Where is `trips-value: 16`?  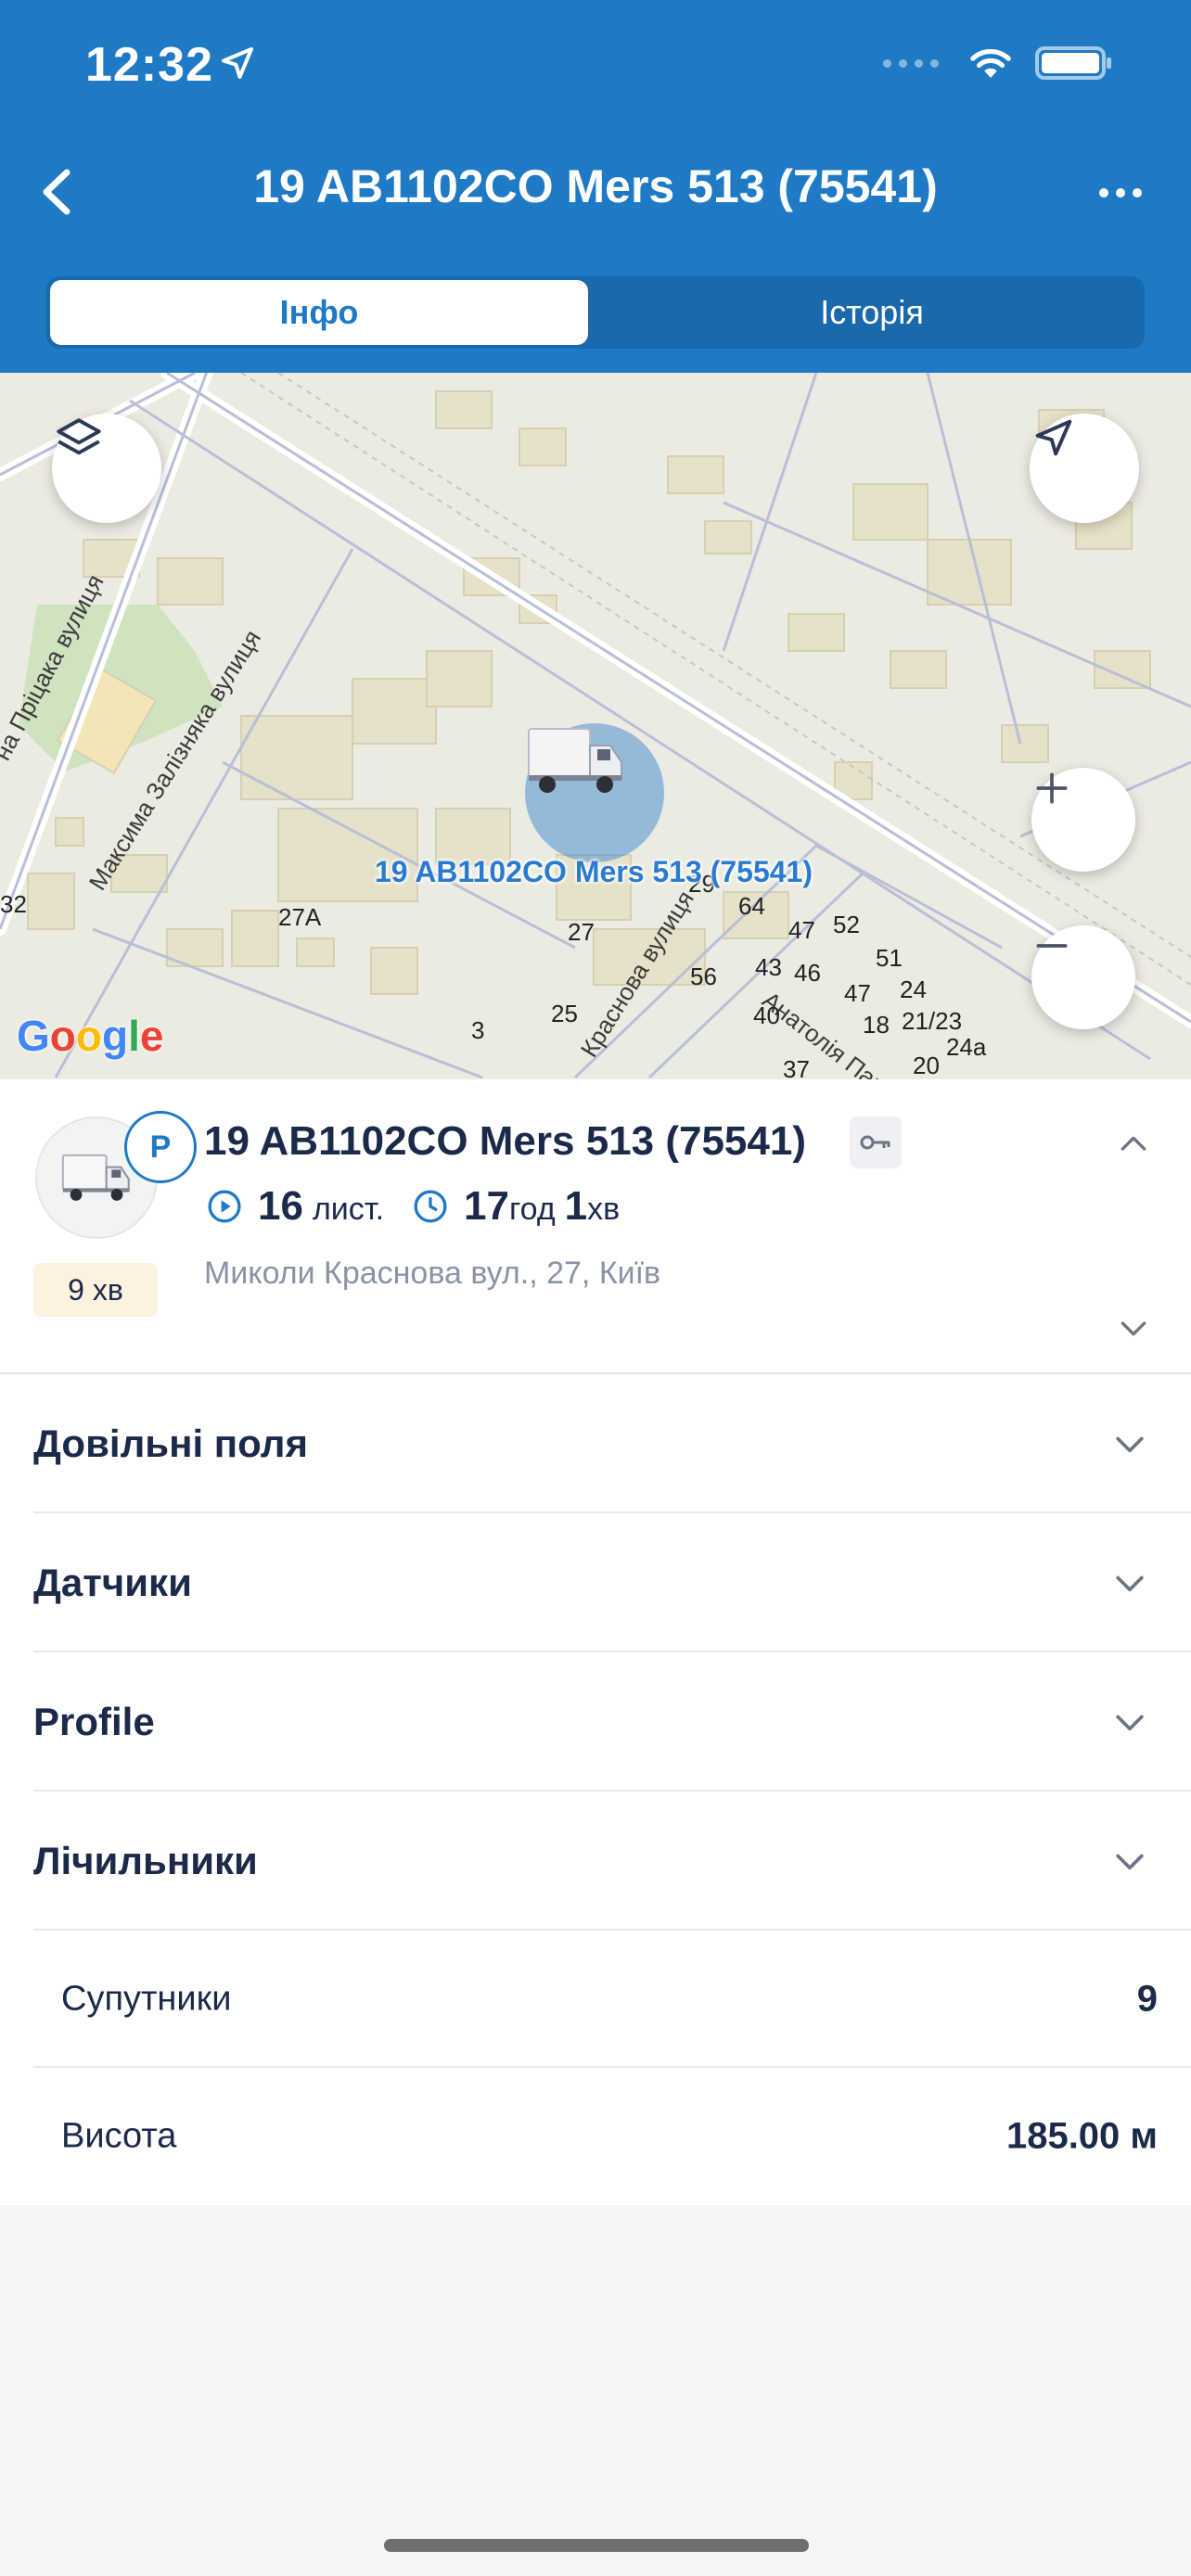 trips-value: 16 is located at coordinates (280, 1206).